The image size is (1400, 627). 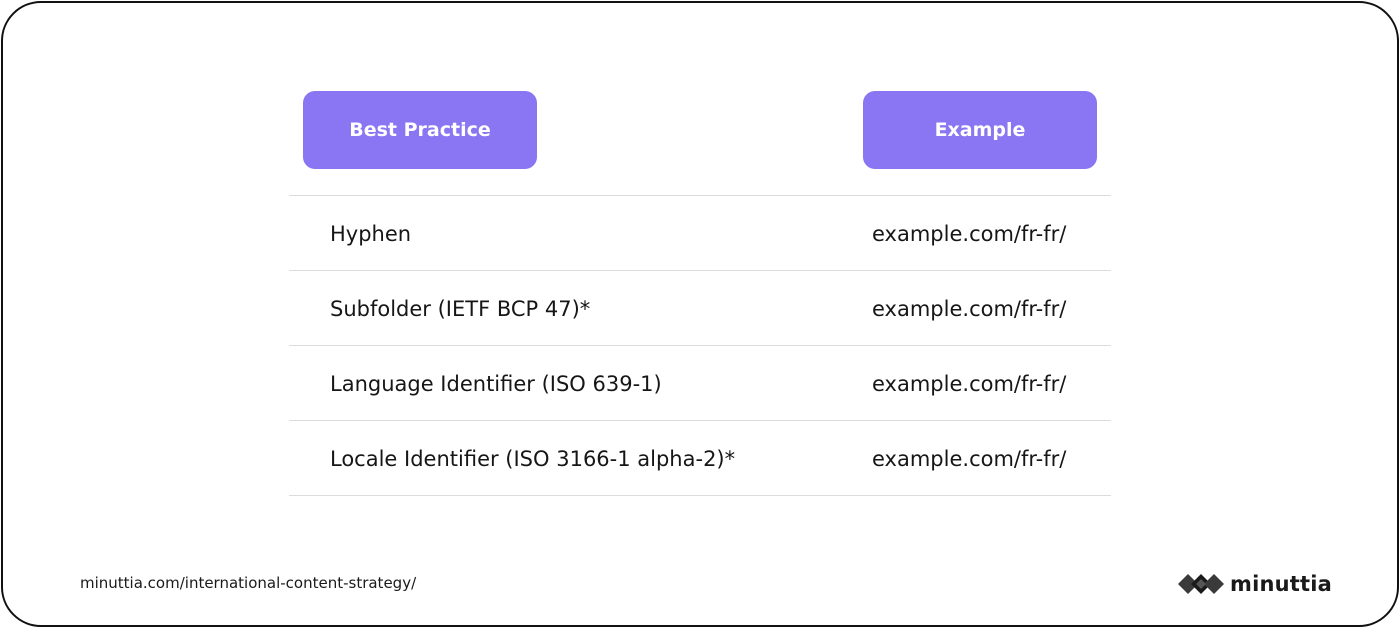 What do you see at coordinates (1281, 584) in the screenshot?
I see `brand-name: minuttia` at bounding box center [1281, 584].